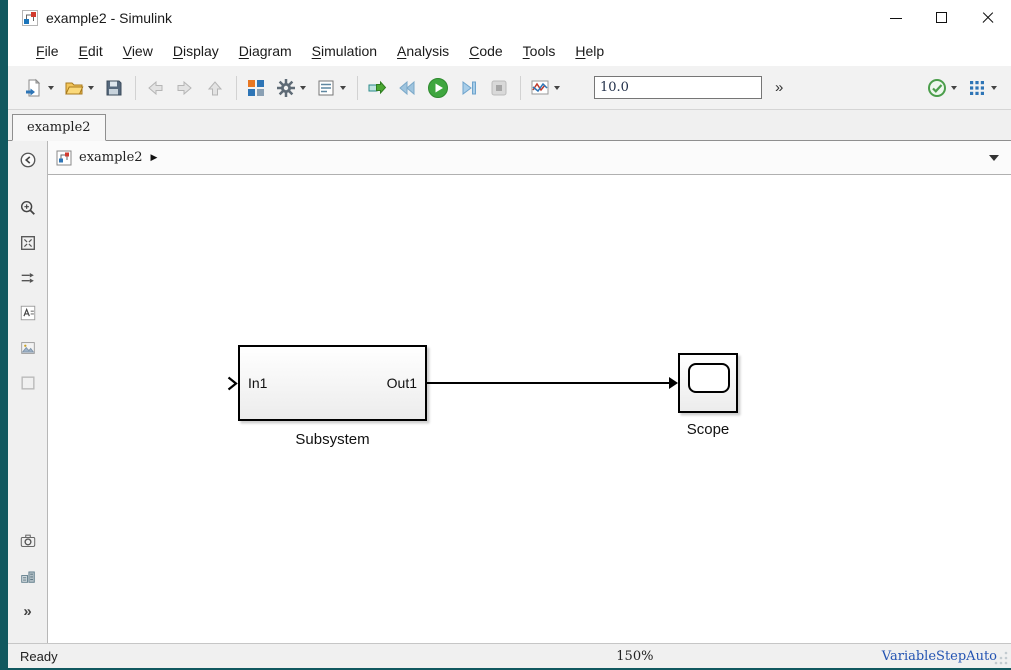  Describe the element at coordinates (28, 278) in the screenshot. I see `sample-time-button` at that location.